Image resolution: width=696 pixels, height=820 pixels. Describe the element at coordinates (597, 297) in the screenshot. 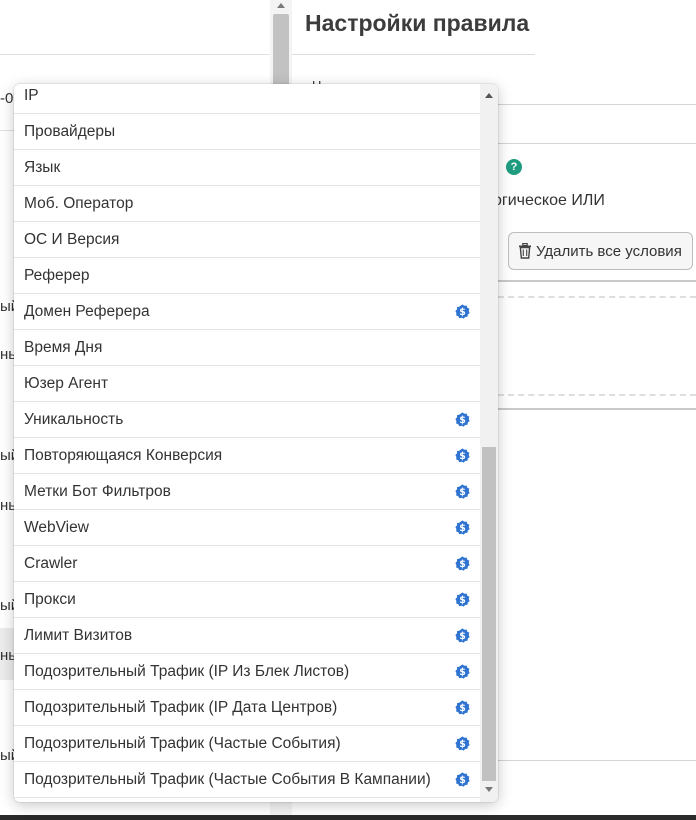

I see `dashed-dropzone-top` at that location.